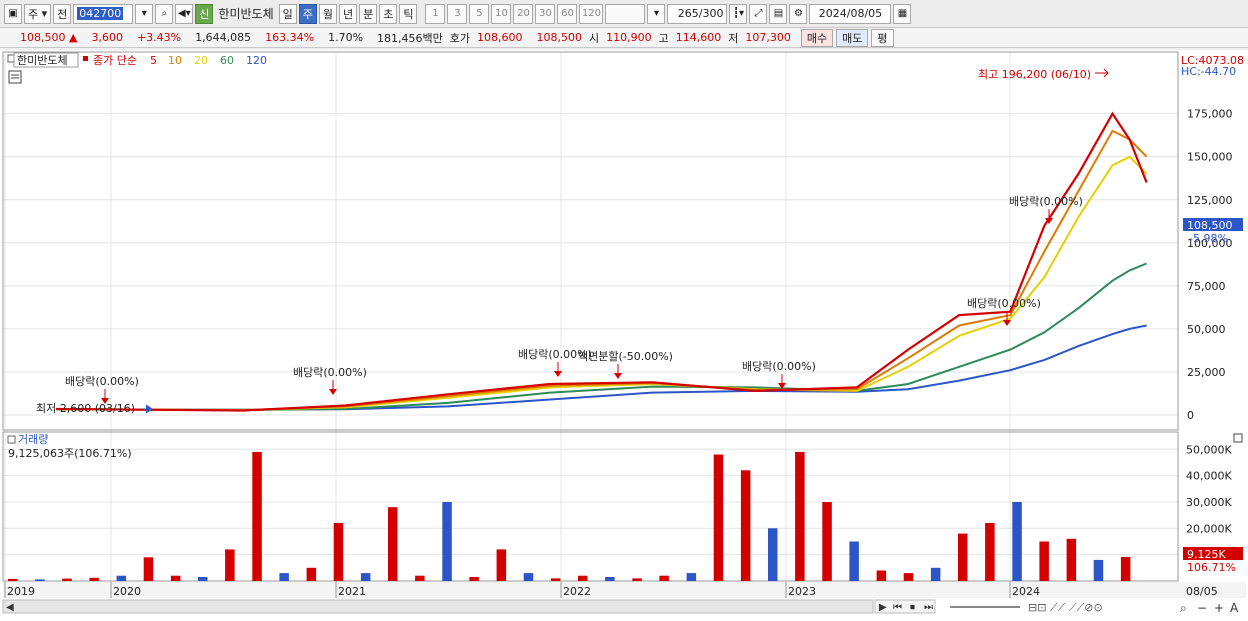  I want to click on period-tick: 틱, so click(408, 13).